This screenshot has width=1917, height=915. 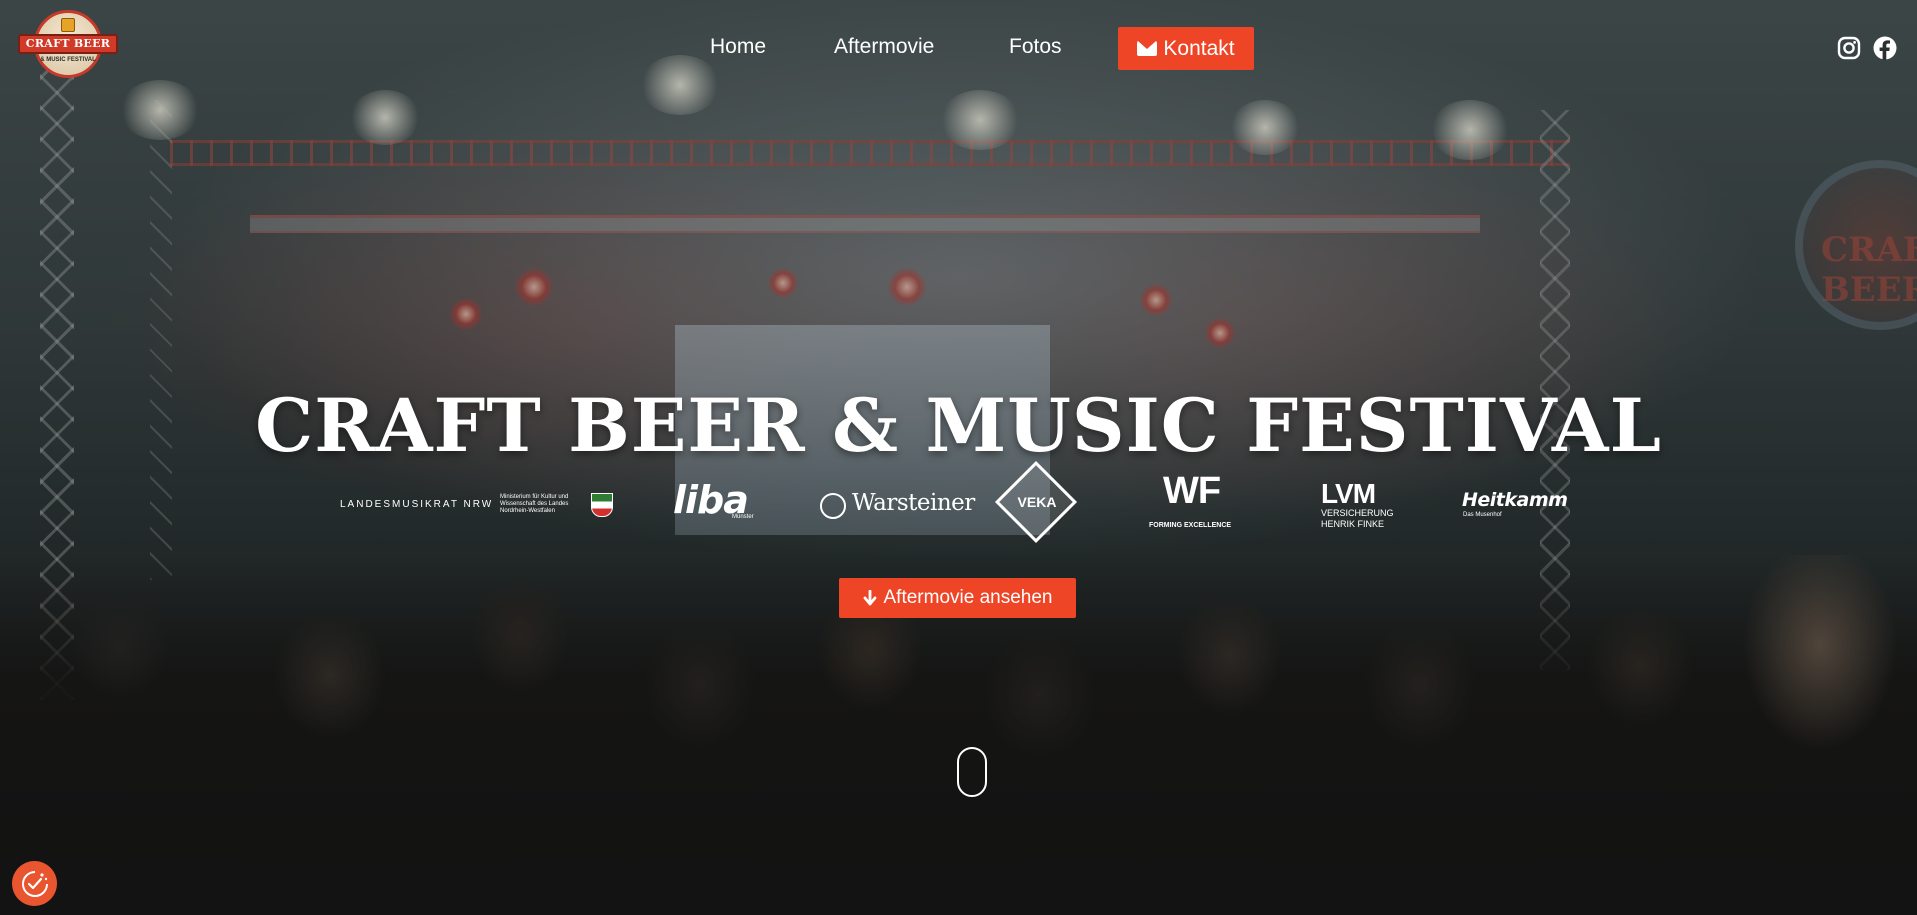 I want to click on facebook-icon, so click(x=1885, y=48).